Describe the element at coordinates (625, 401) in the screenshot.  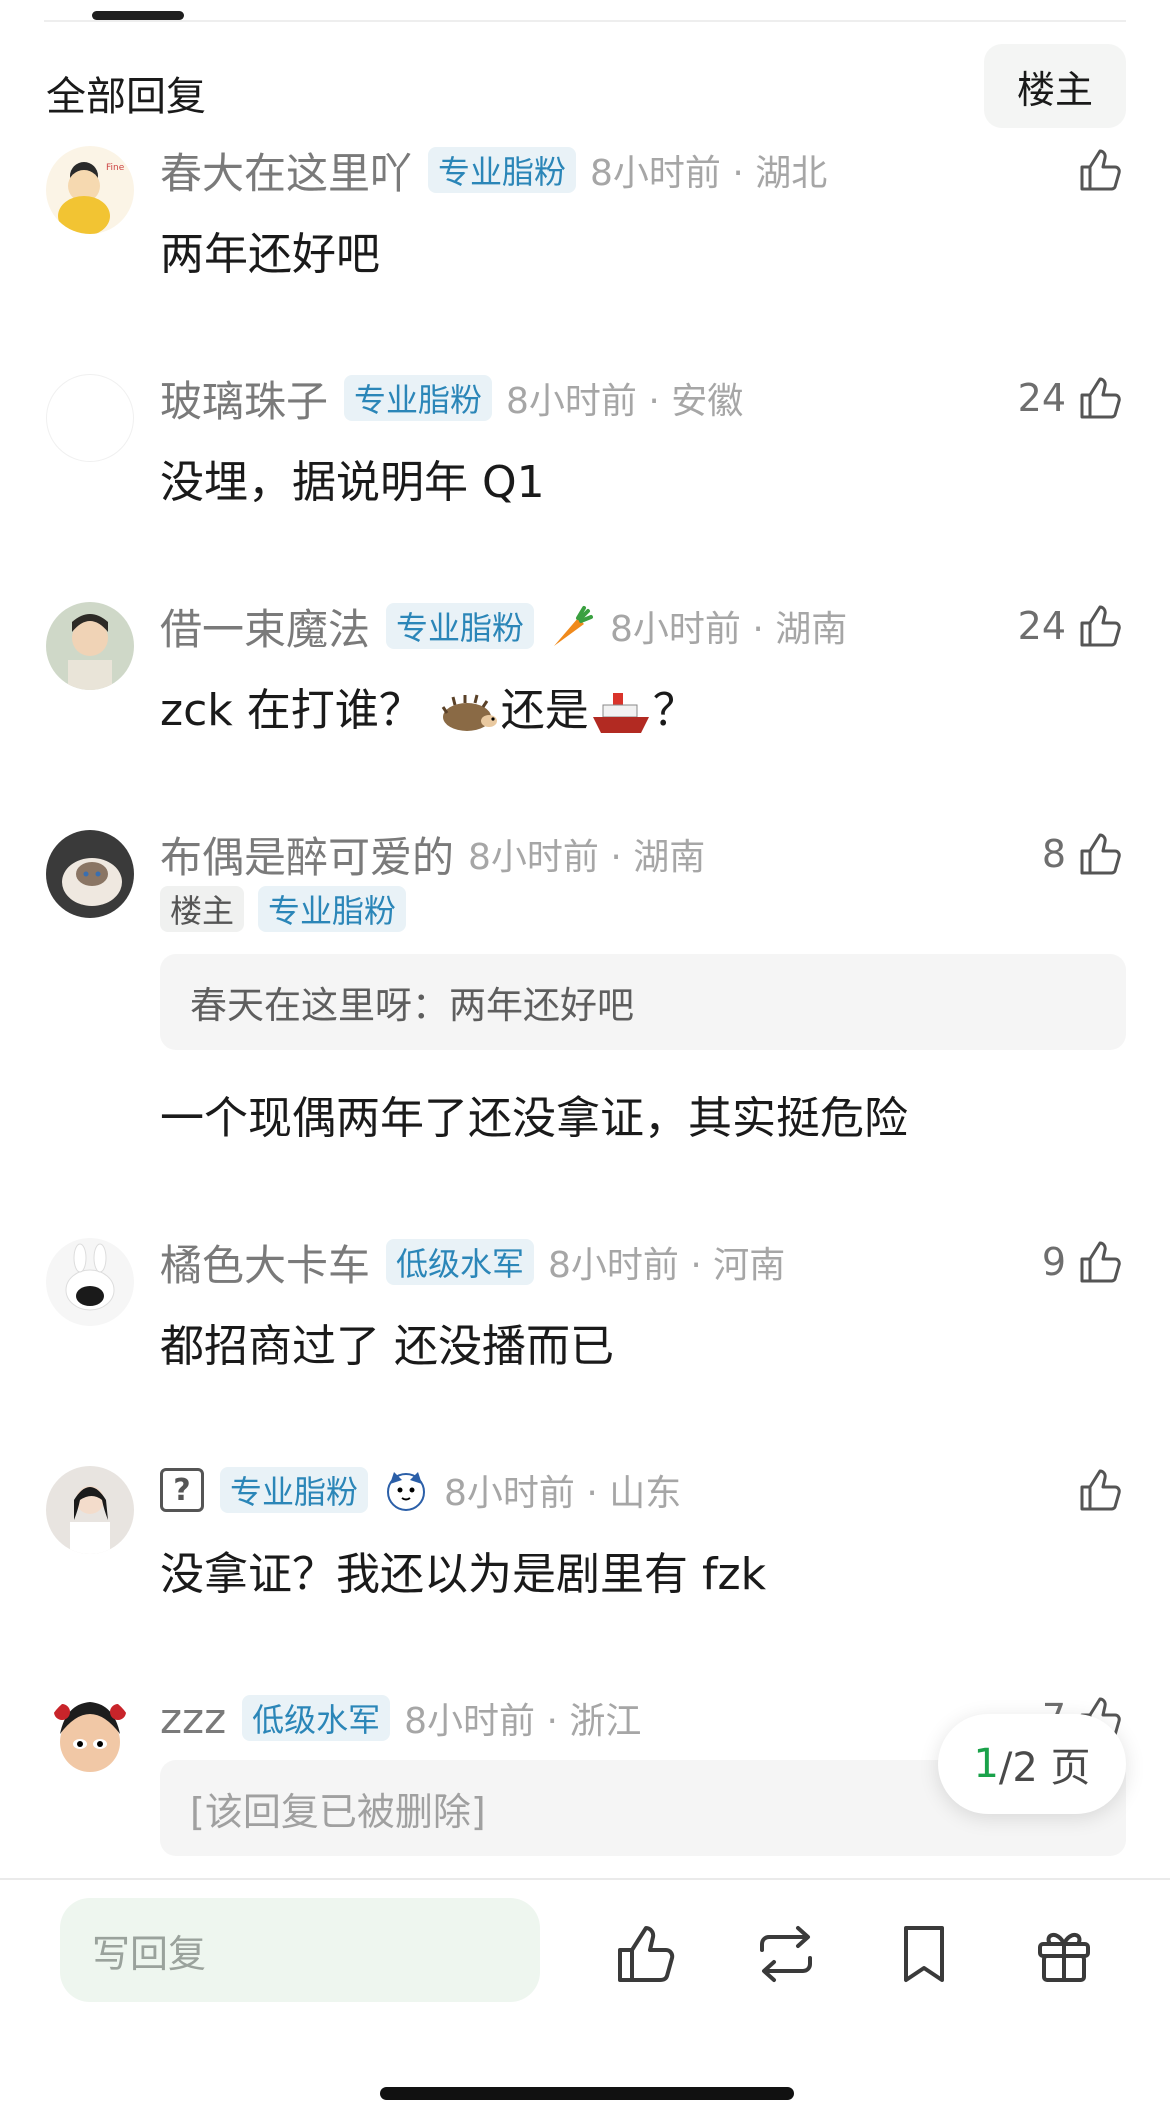
I see `timestamp: 8小时前 · 安徽` at that location.